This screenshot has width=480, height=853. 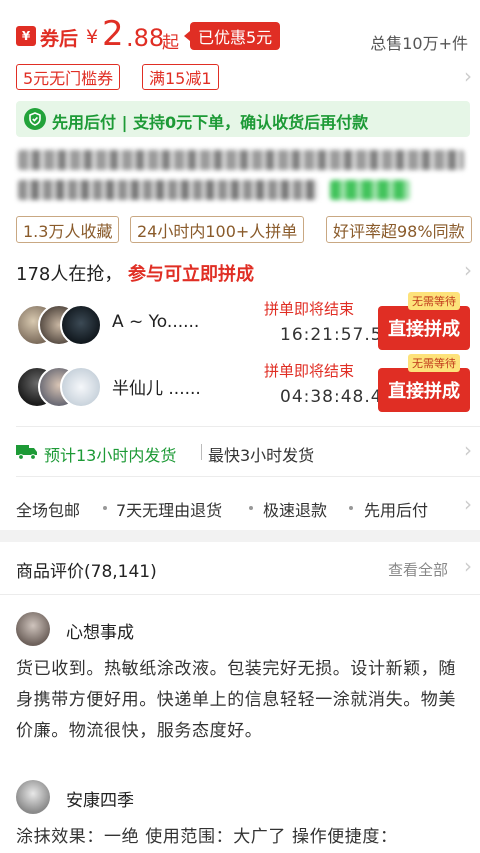 I want to click on highlight-tags: 1.3万人收藏 24小时内100+人拼单 好评率超98%同款, so click(x=240, y=229).